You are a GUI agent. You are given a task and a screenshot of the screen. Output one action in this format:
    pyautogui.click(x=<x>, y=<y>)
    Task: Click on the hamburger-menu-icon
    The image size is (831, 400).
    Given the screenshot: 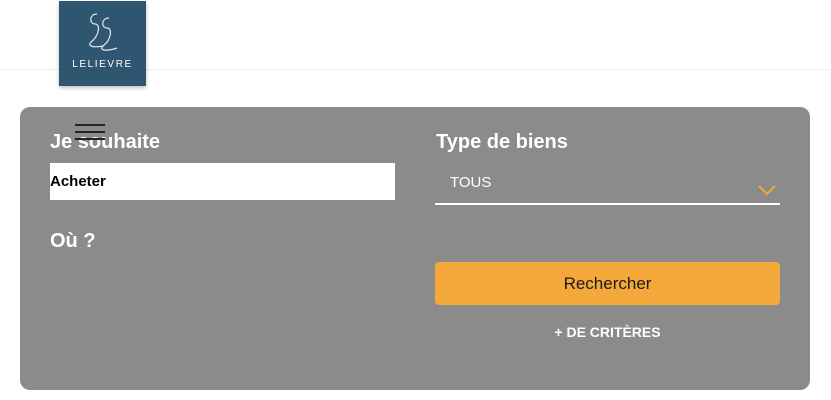 What is the action you would take?
    pyautogui.click(x=90, y=132)
    